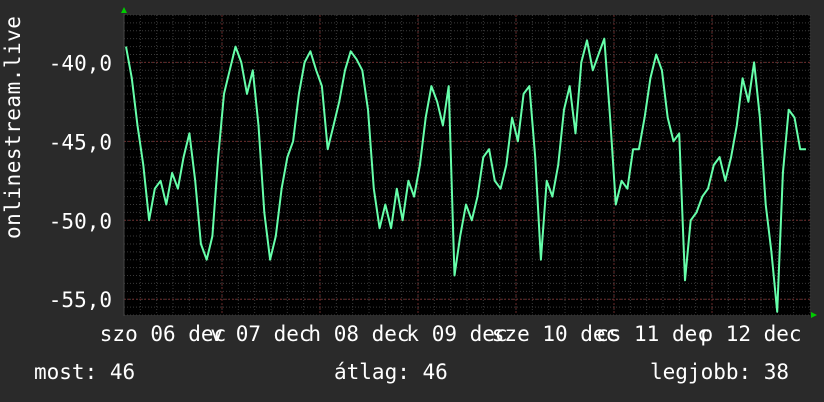  What do you see at coordinates (80, 300) in the screenshot?
I see `y-tick-label: -55,0` at bounding box center [80, 300].